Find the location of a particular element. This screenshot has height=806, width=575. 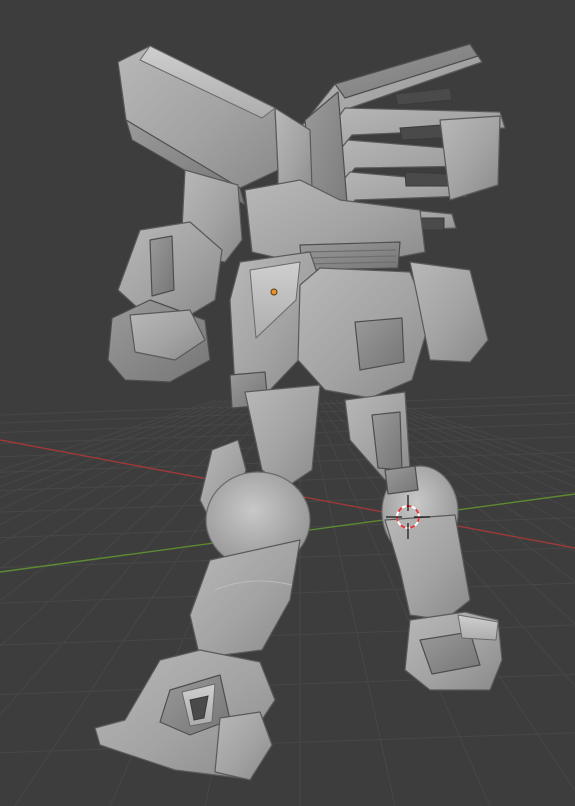

left-foot is located at coordinates (185, 715).